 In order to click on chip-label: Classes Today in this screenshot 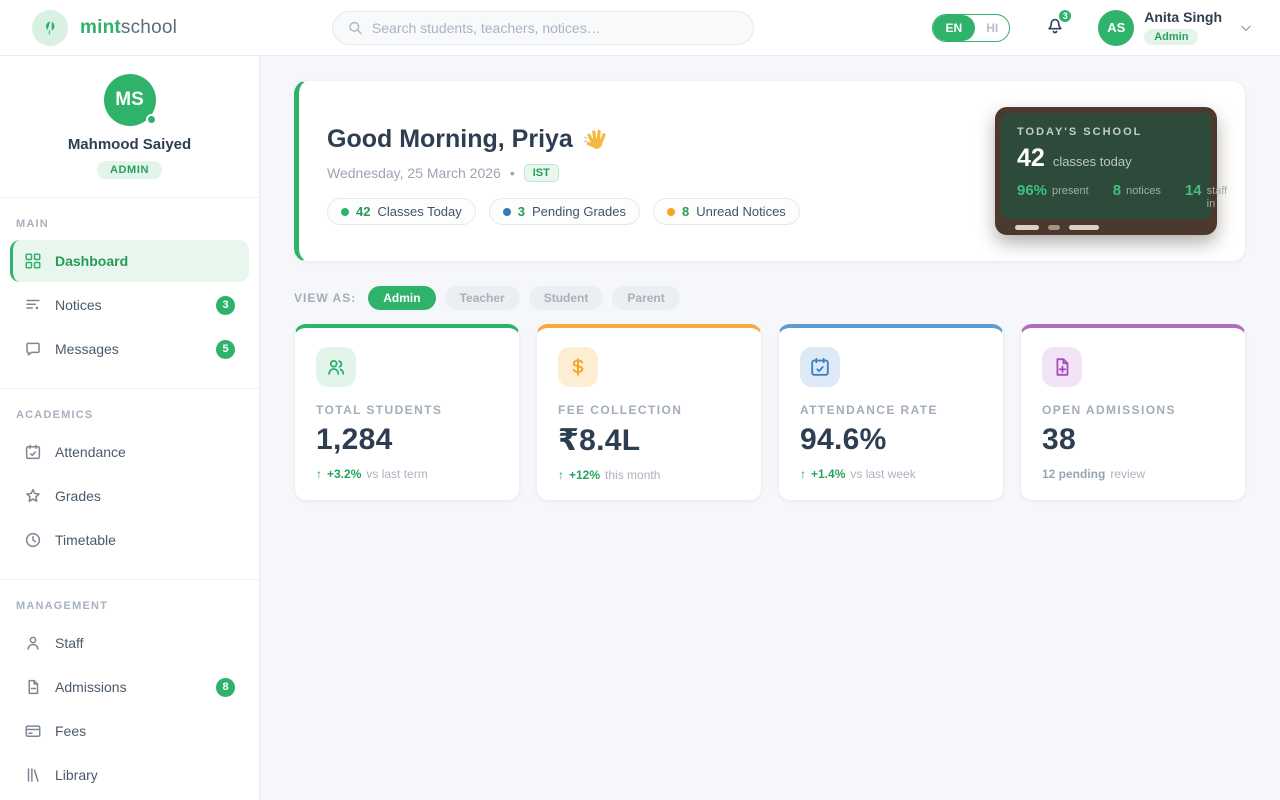, I will do `click(419, 211)`.